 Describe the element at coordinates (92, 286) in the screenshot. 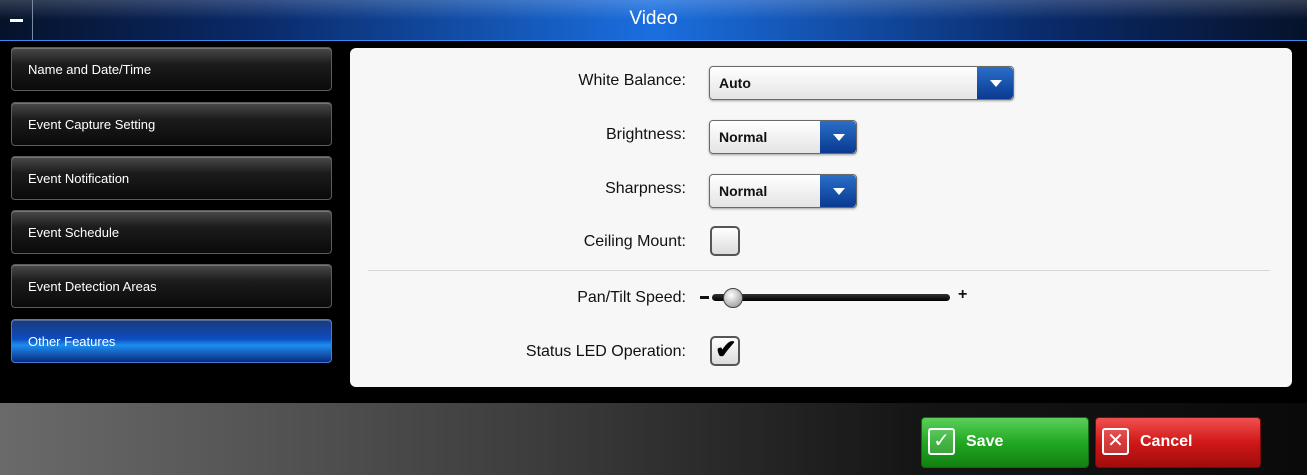

I see `sidebar-item-label: Event Detection Areas` at that location.